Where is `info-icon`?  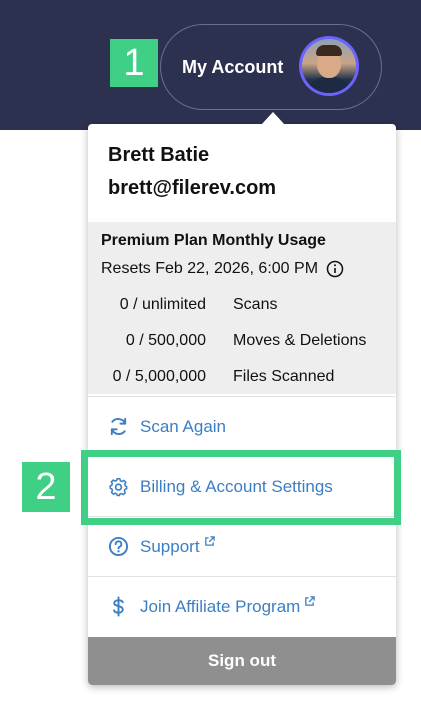 info-icon is located at coordinates (335, 269).